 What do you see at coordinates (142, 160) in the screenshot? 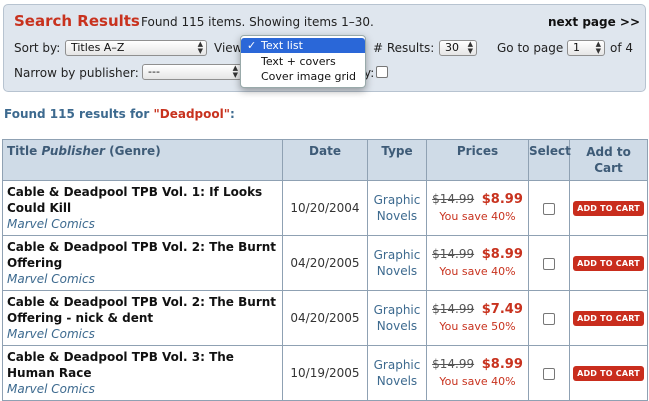
I see `column-header-title: Title Publisher (Genre)` at bounding box center [142, 160].